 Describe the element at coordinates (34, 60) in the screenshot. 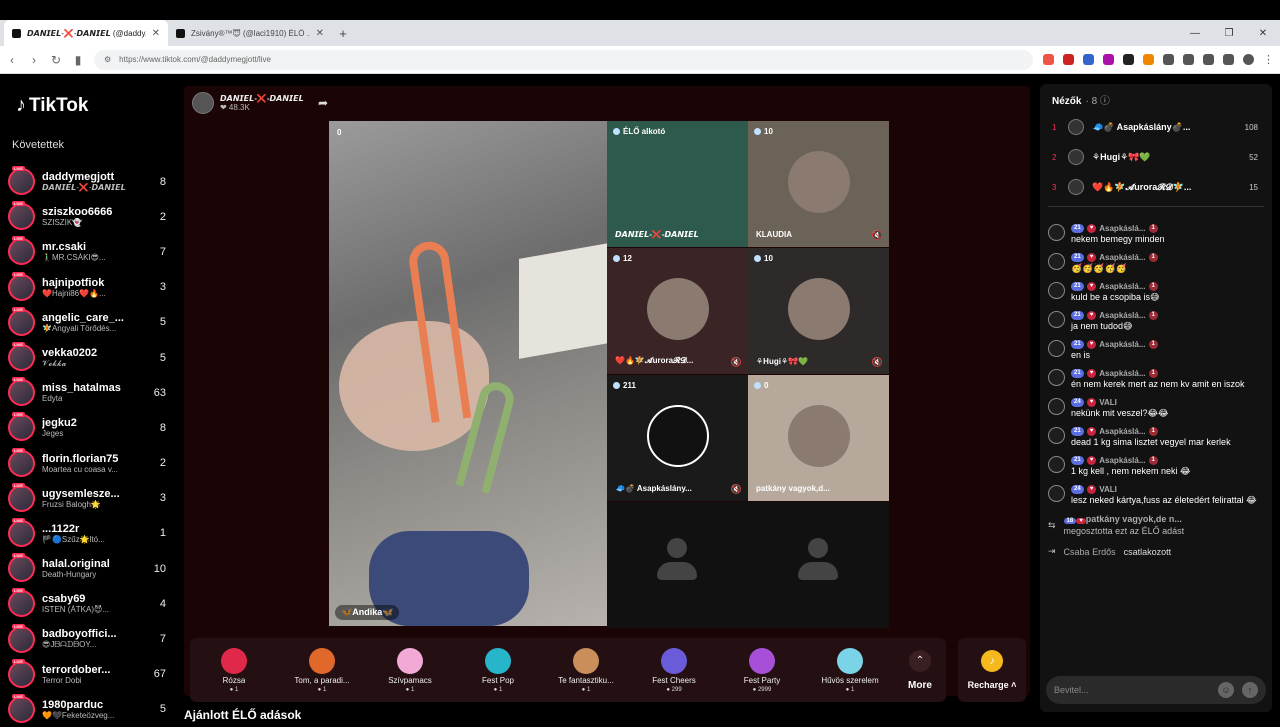

I see `forward-icon: ›` at that location.